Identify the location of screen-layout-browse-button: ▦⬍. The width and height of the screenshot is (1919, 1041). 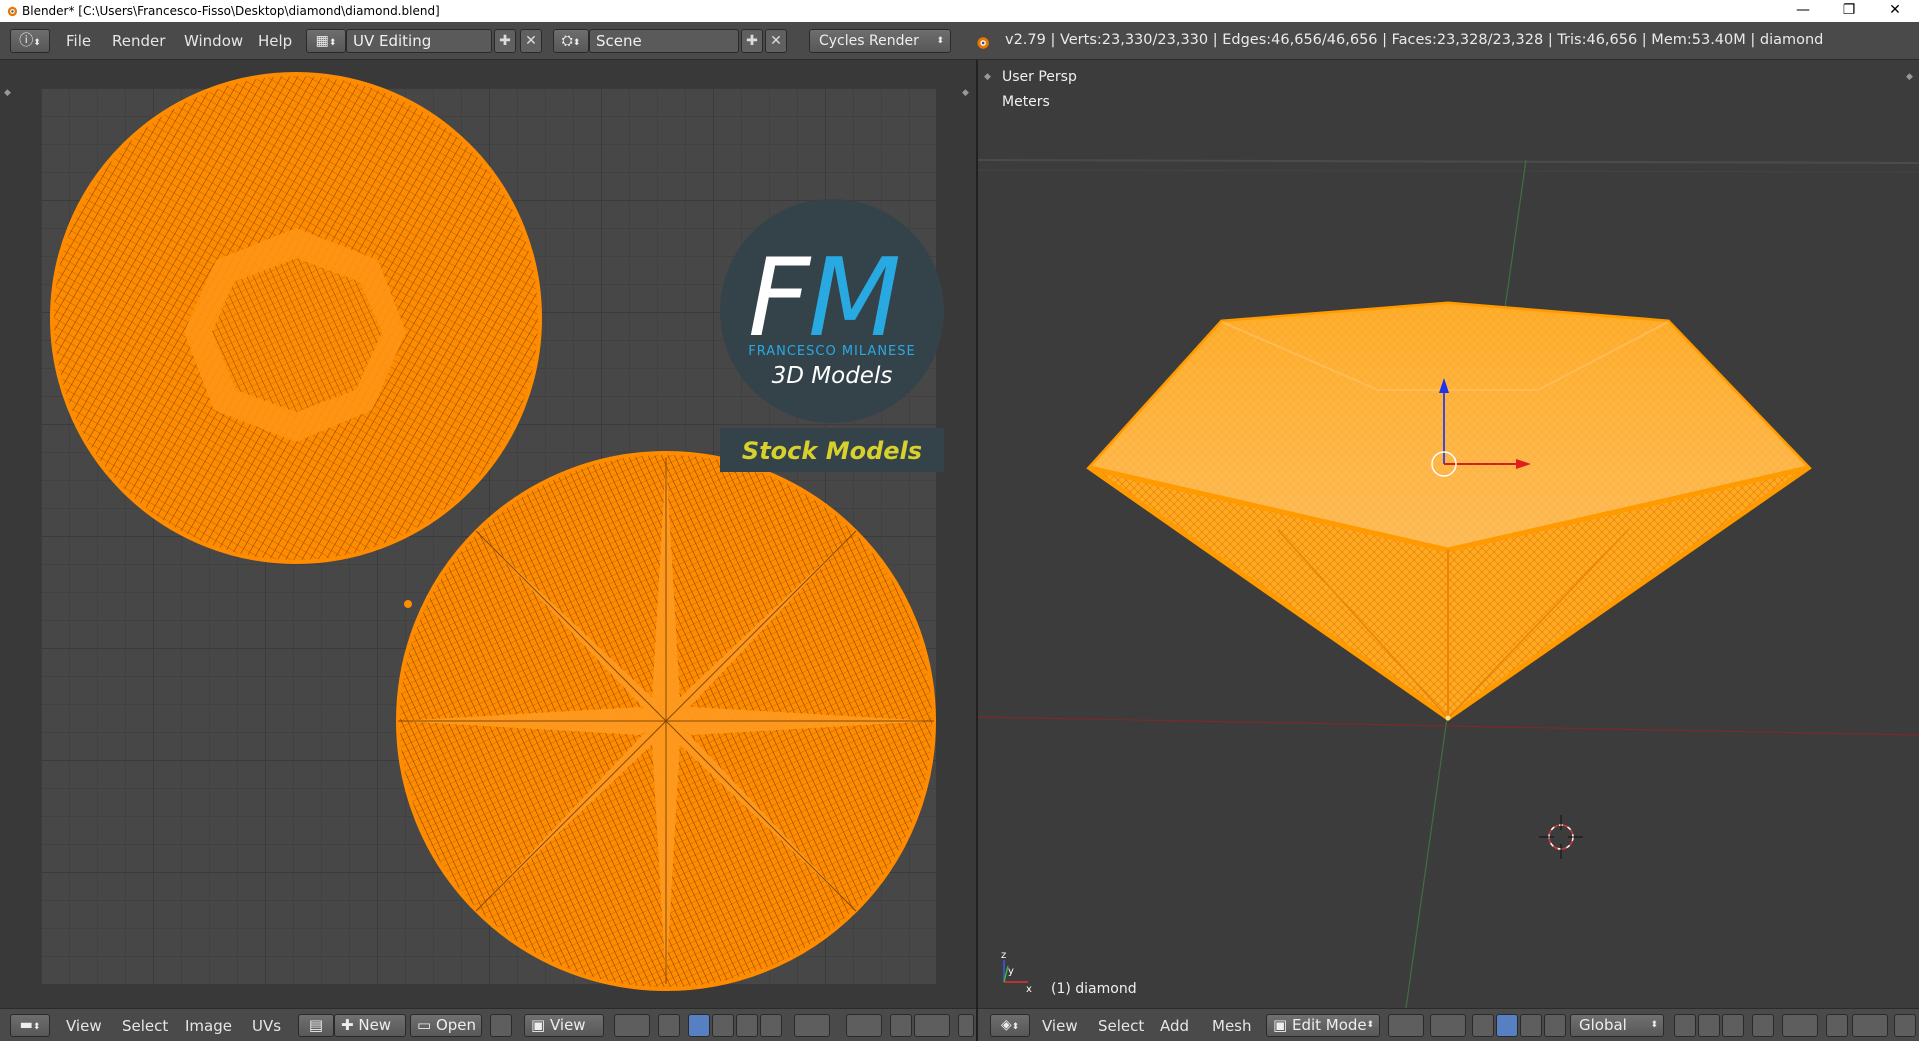
(326, 41).